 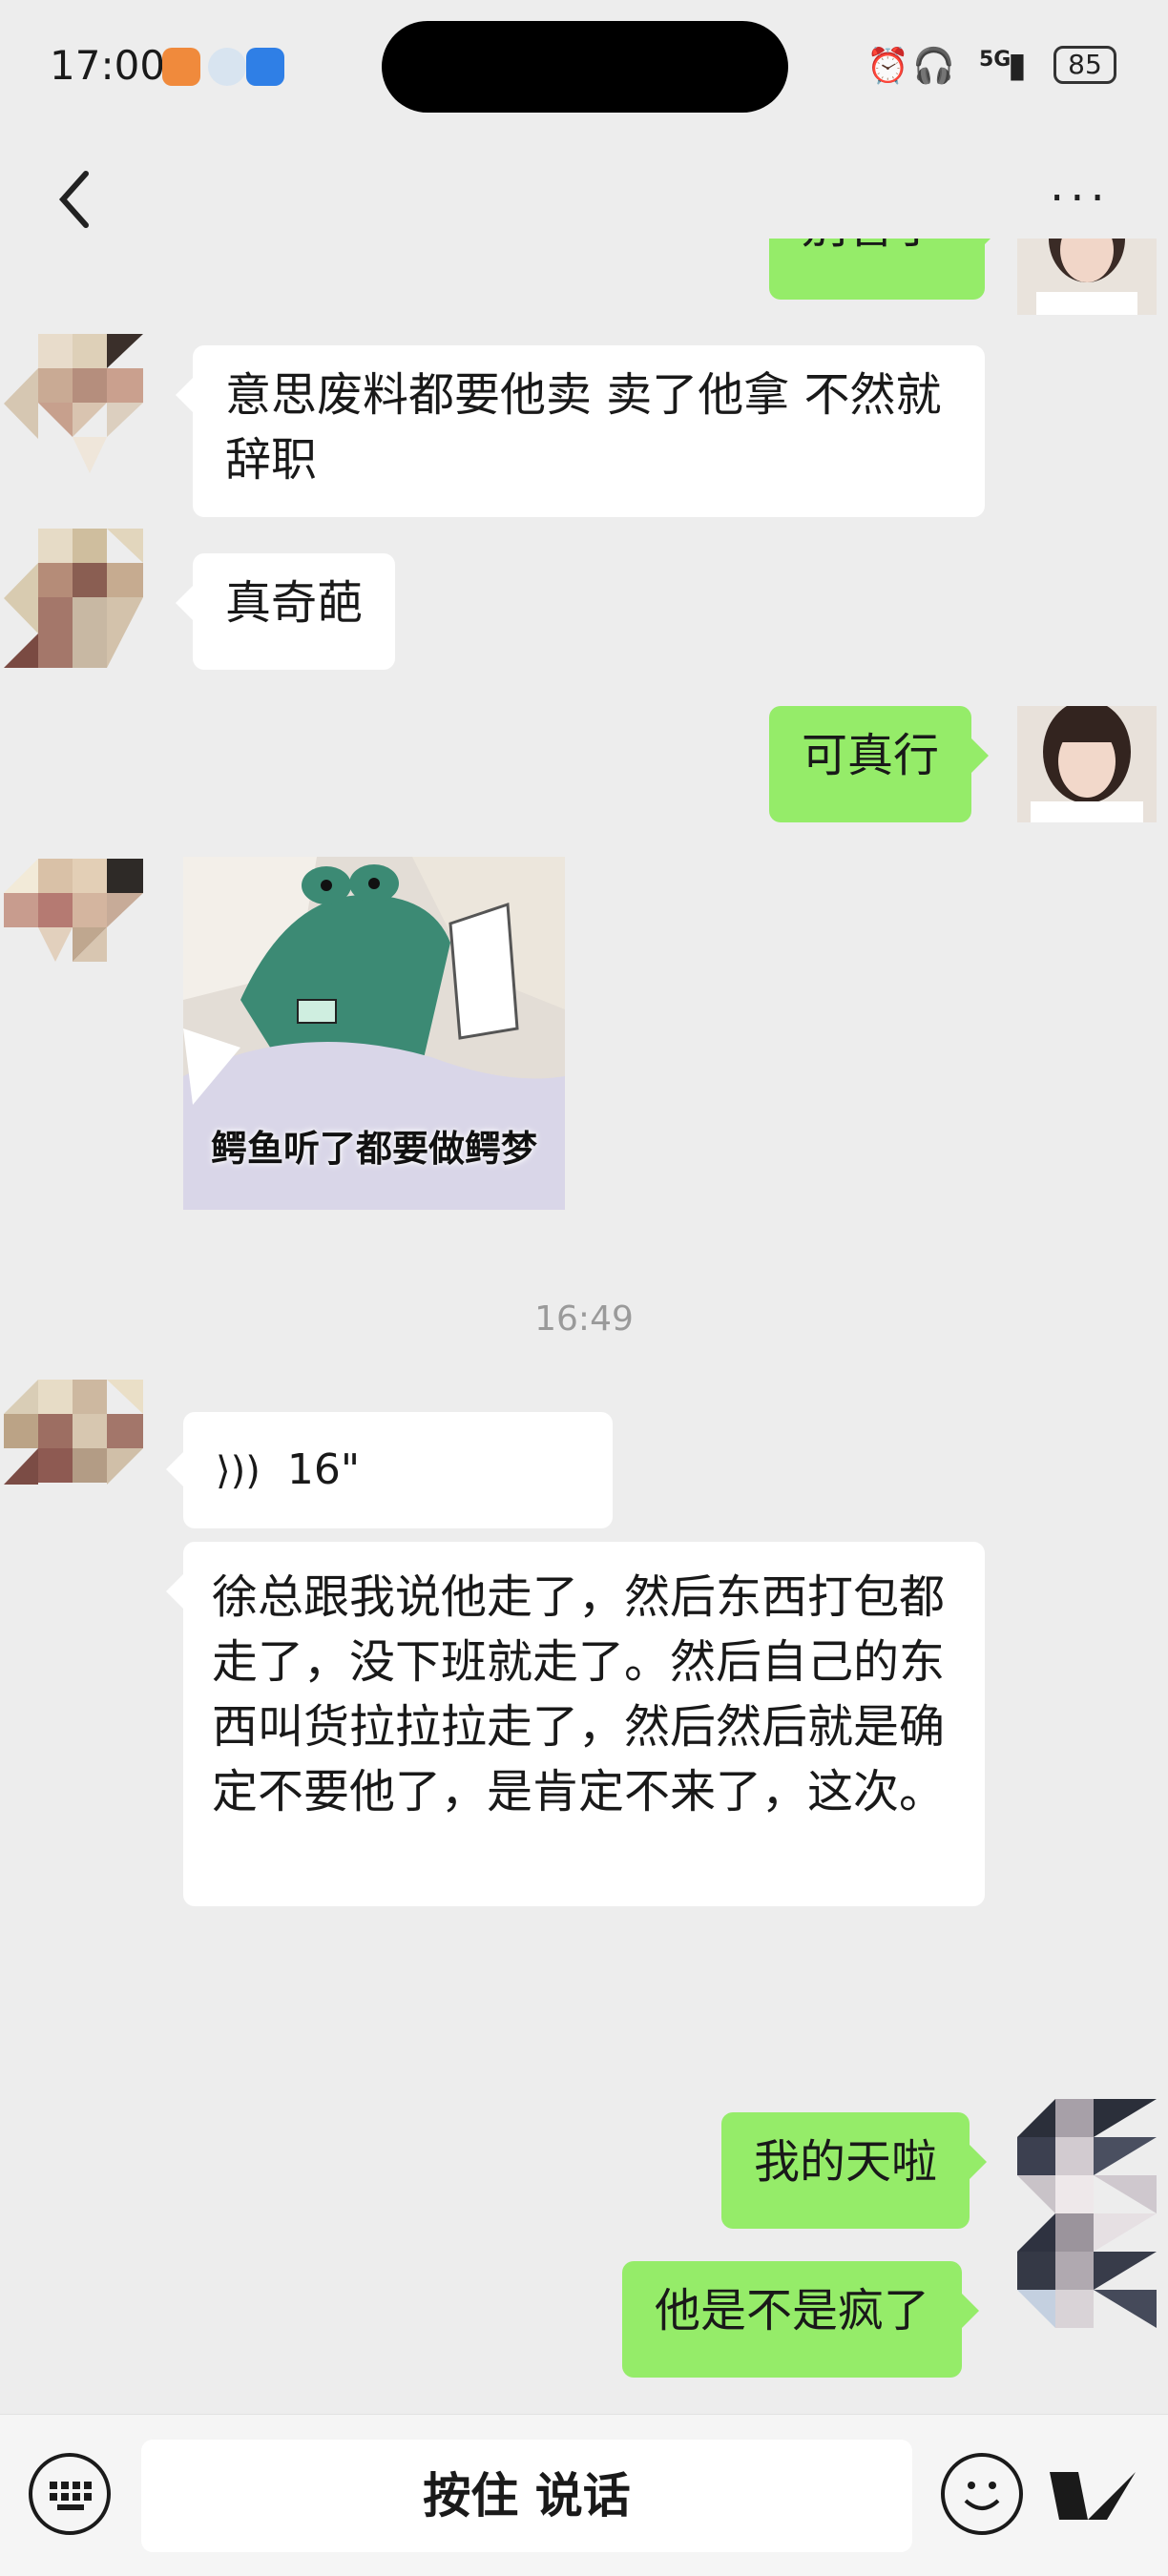 I want to click on chat-input-bar: 按住 说话, so click(x=584, y=2495).